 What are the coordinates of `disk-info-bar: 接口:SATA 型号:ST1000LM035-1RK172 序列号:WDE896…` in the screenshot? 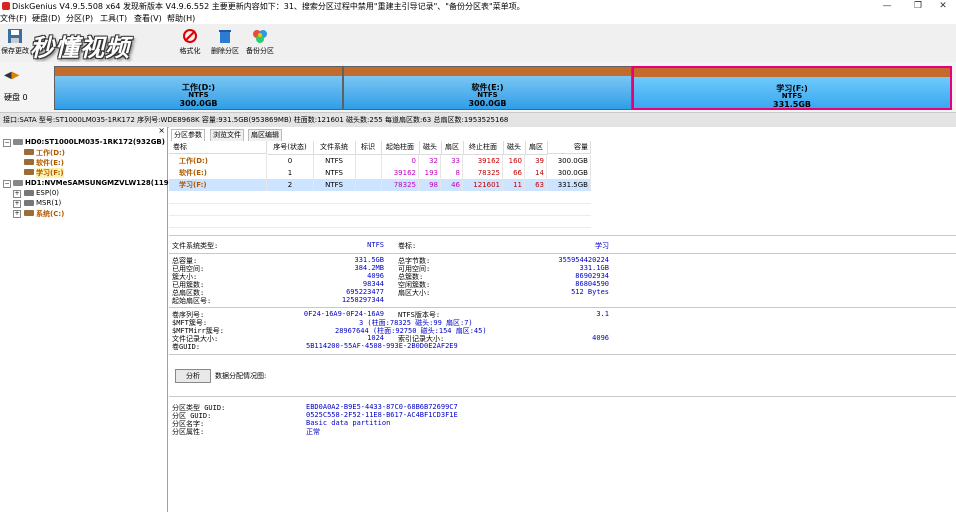 It's located at (478, 120).